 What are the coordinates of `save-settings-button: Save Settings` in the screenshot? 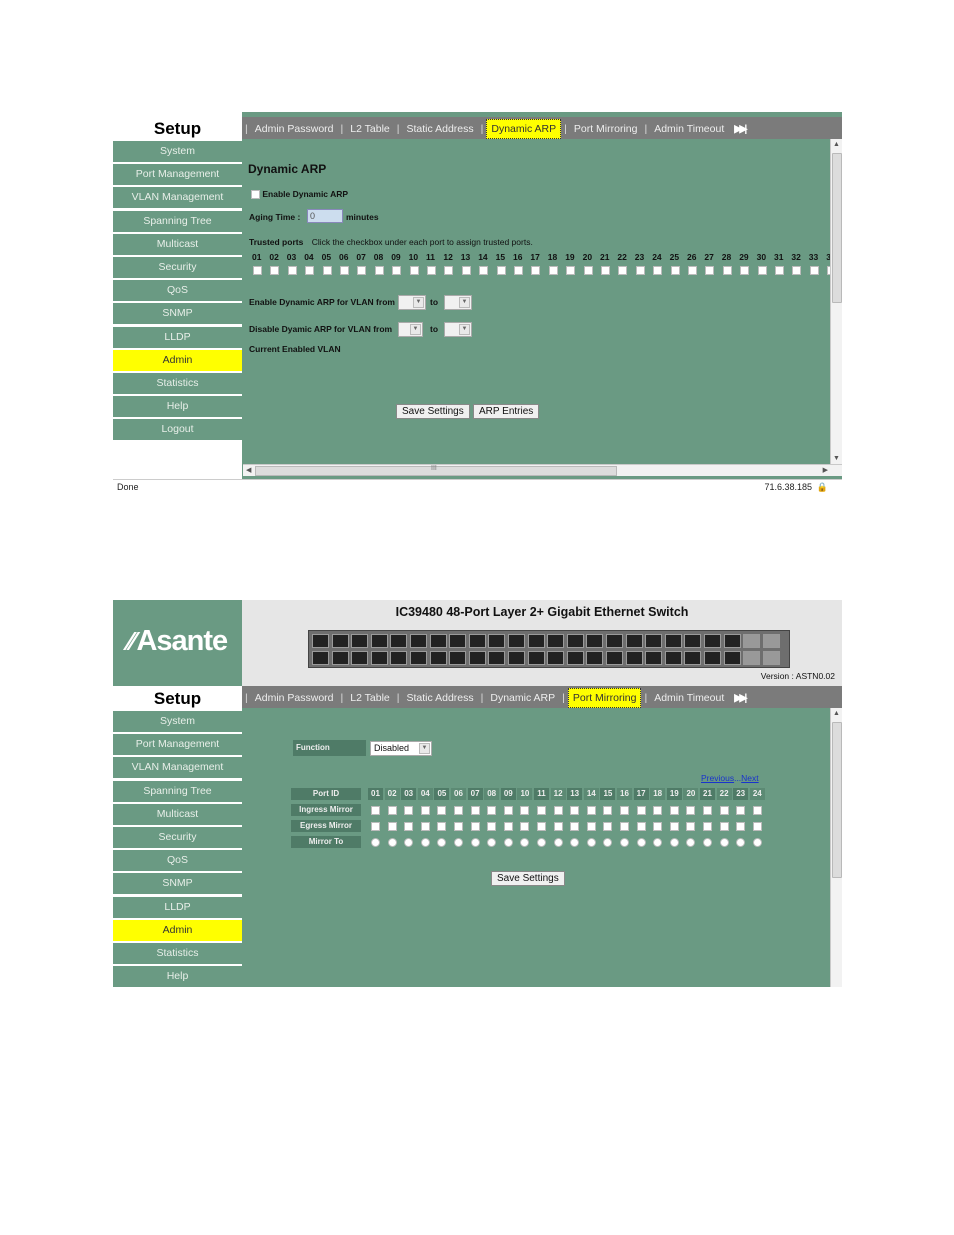 It's located at (433, 411).